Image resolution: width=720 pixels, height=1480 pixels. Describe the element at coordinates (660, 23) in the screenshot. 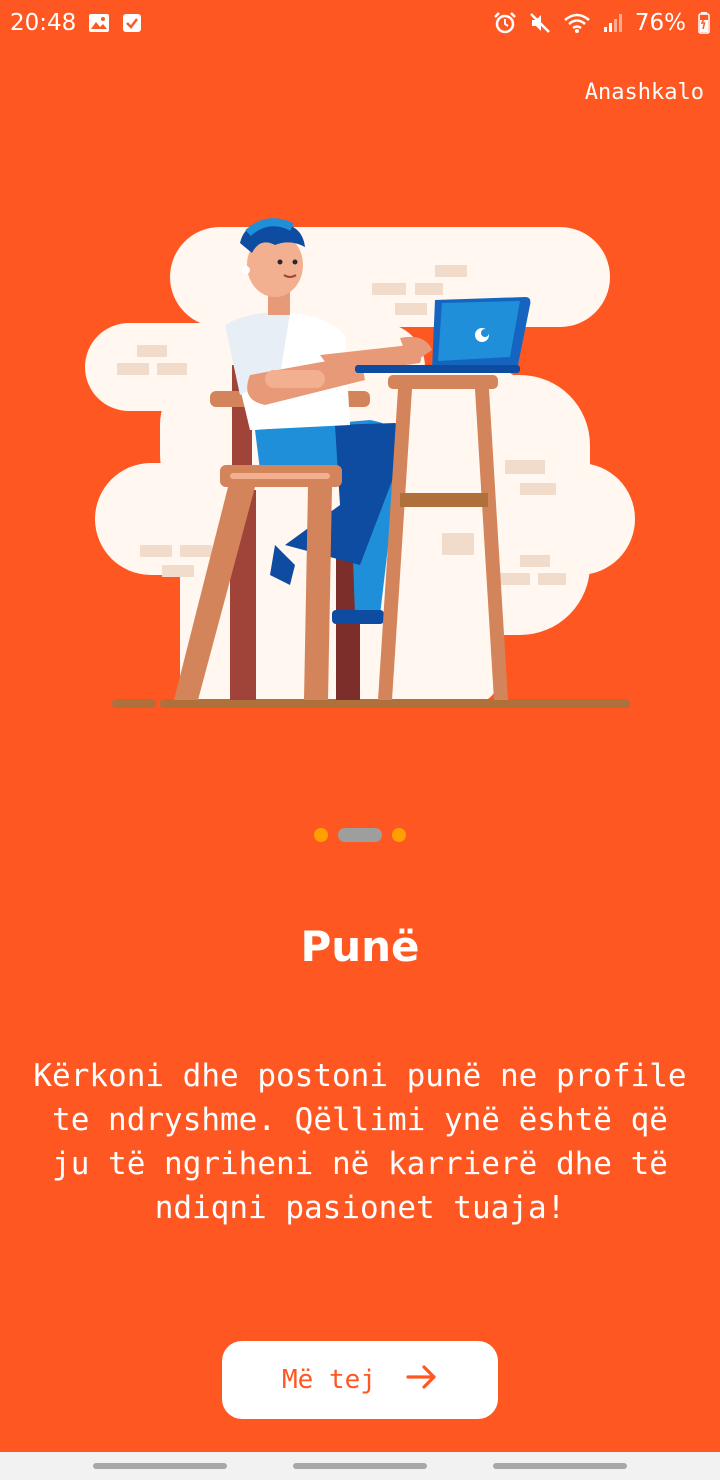

I see `battery-percent: 76%` at that location.